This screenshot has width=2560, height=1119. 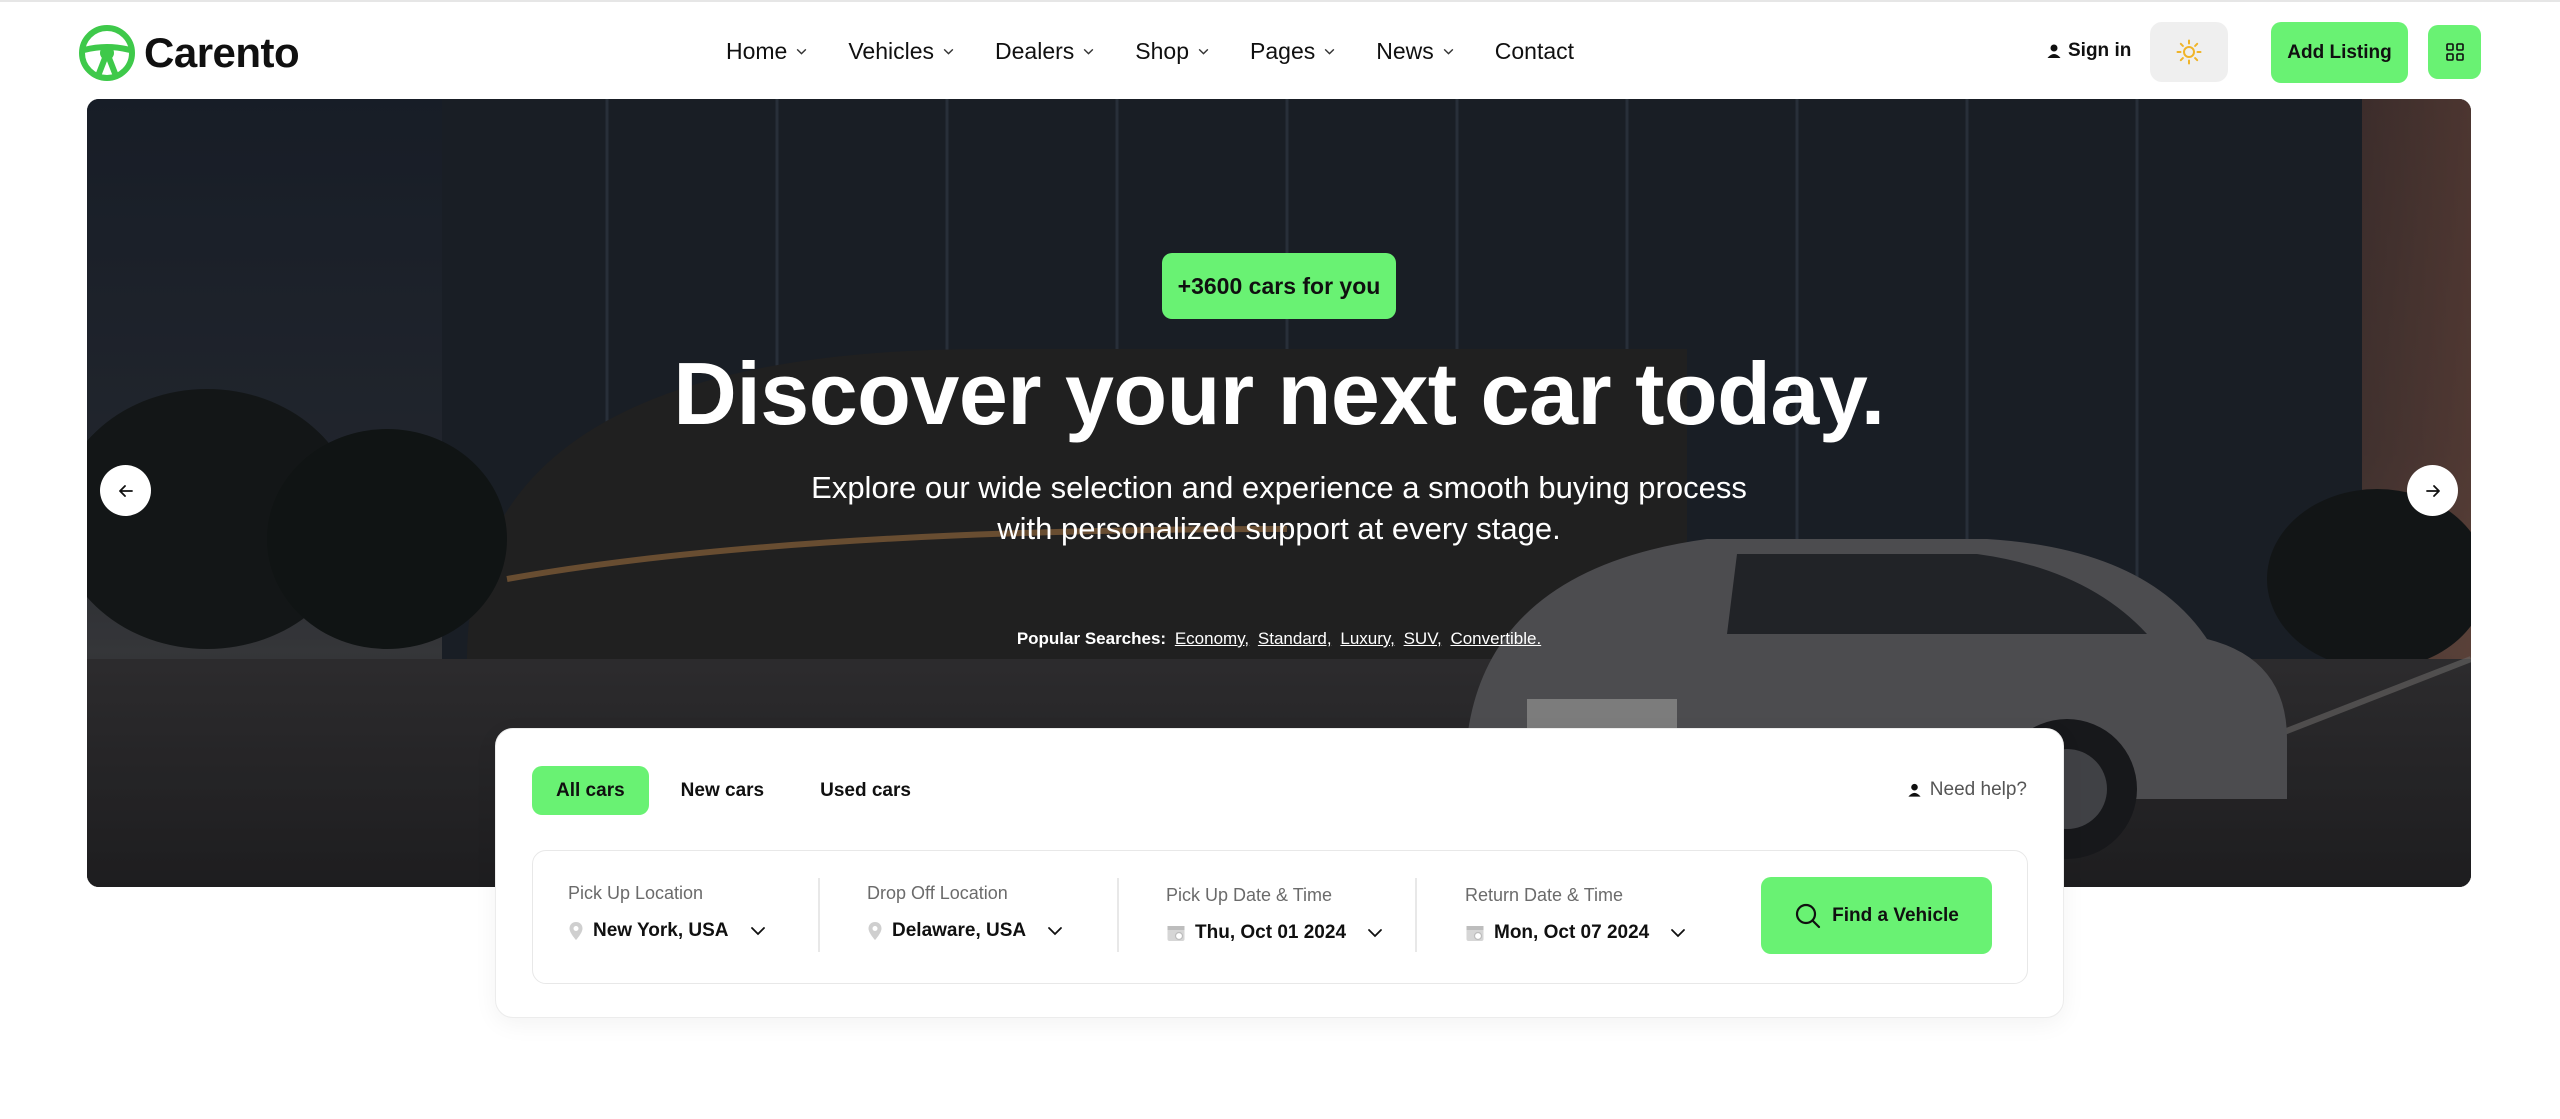 I want to click on theme-toggle-button, so click(x=2189, y=52).